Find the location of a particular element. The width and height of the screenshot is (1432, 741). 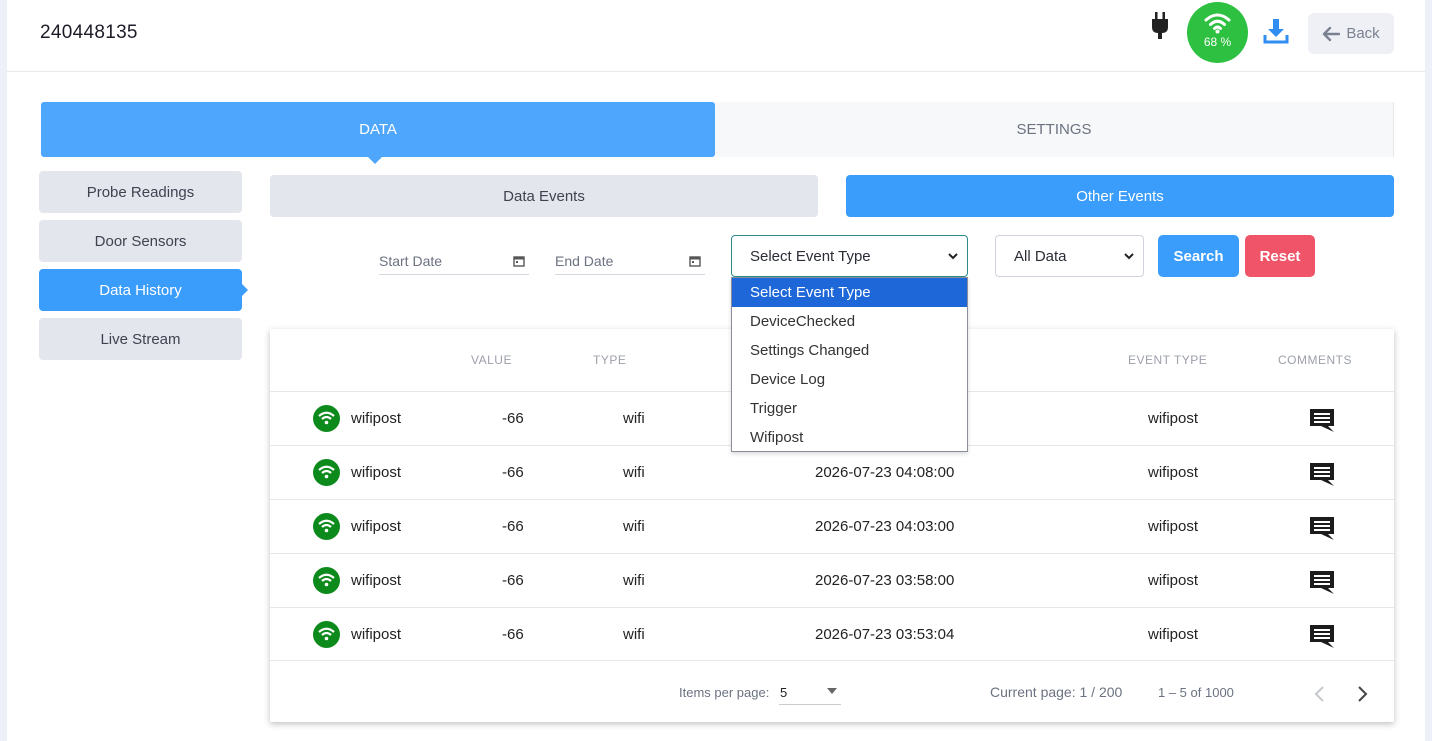

arrow-left-icon is located at coordinates (1332, 33).